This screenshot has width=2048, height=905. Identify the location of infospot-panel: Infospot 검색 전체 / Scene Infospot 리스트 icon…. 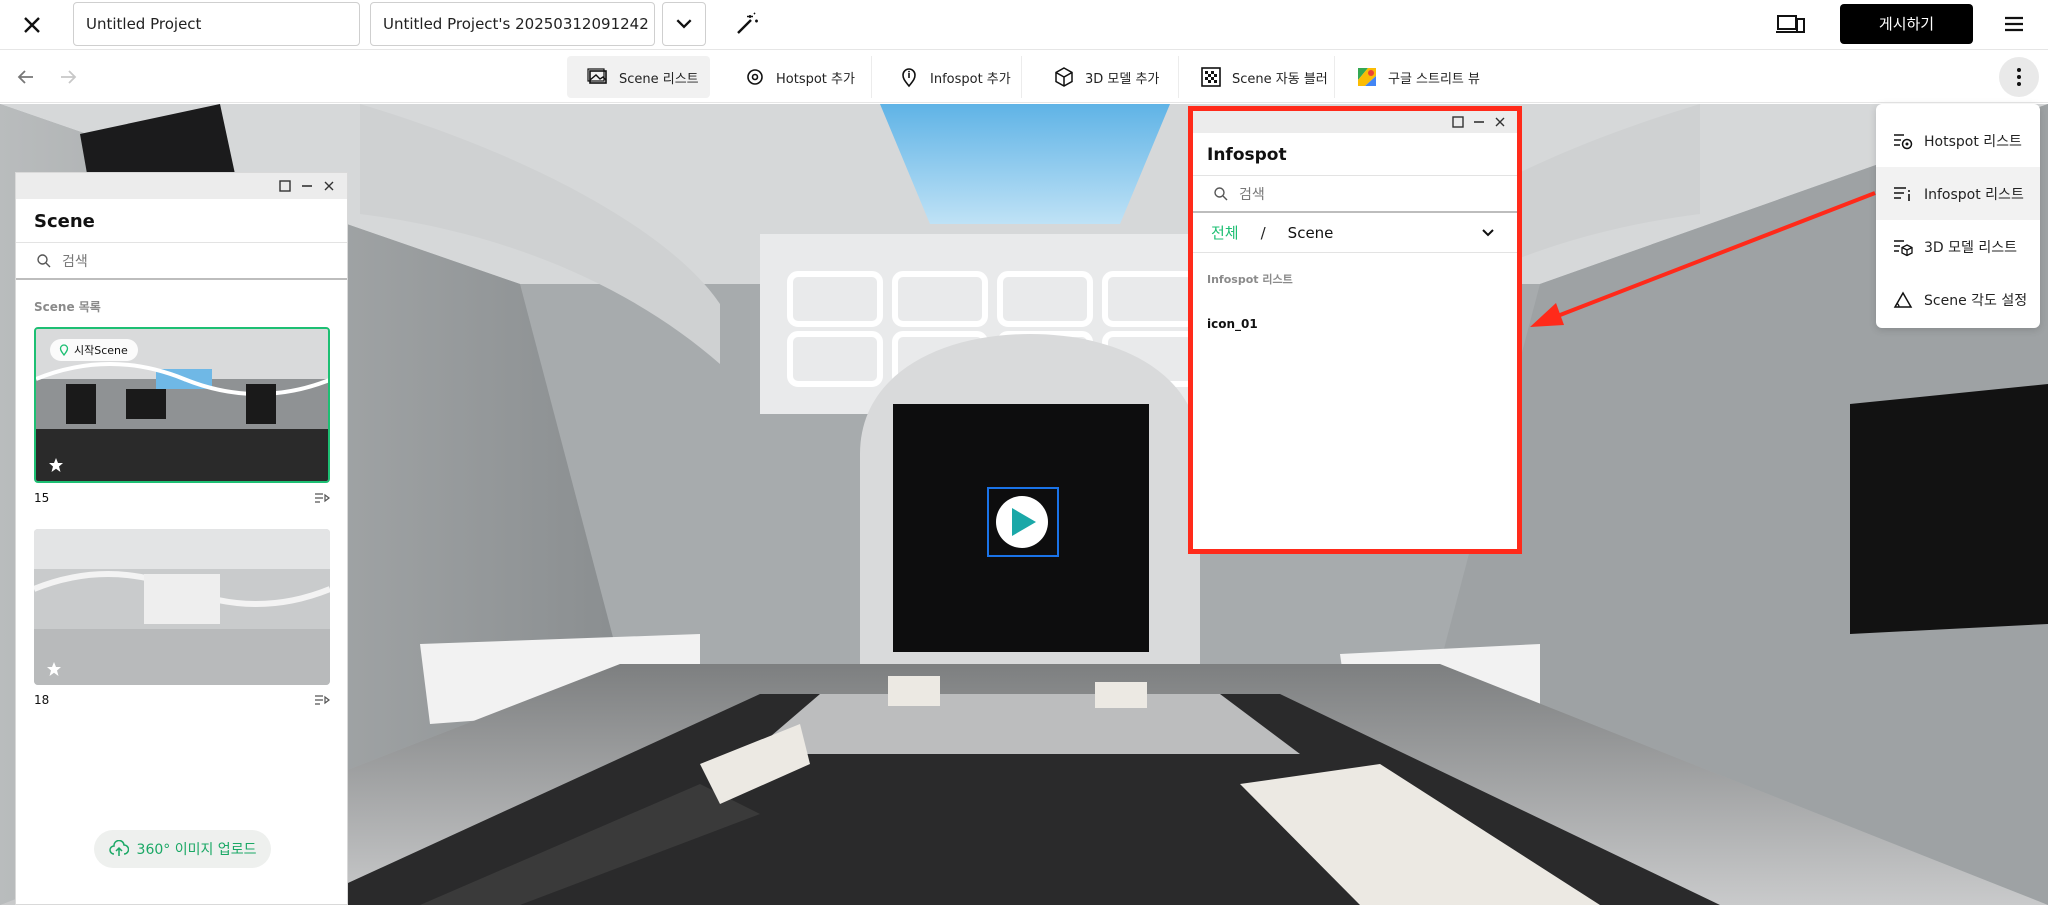
(1355, 330).